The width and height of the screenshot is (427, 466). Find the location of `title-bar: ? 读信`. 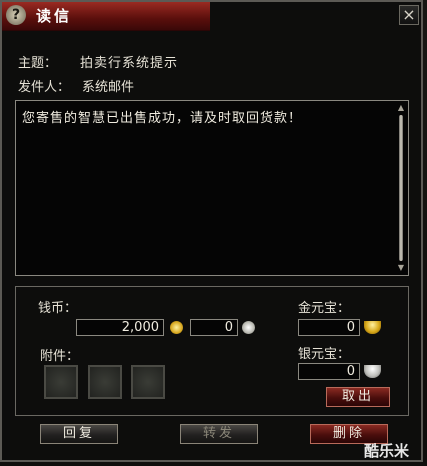

title-bar: ? 读信 is located at coordinates (106, 16).